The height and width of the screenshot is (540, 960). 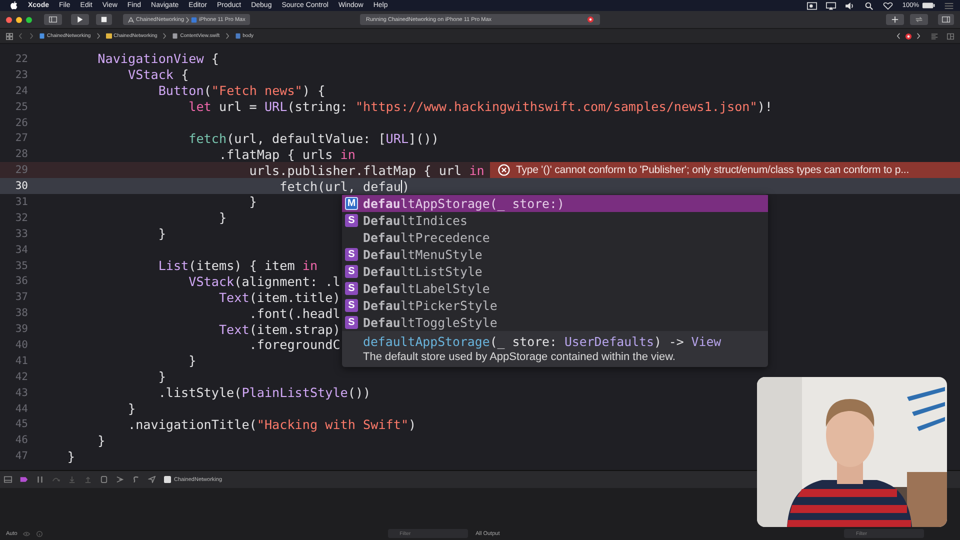 I want to click on code-line: .listStyle(PlainListStyle()), so click(x=264, y=392).